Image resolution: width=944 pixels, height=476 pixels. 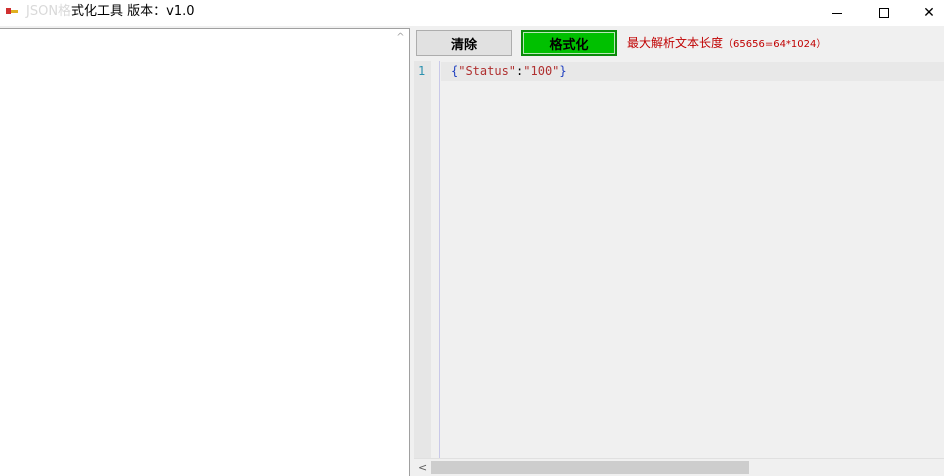 I want to click on close-button: ✕, so click(x=925, y=13).